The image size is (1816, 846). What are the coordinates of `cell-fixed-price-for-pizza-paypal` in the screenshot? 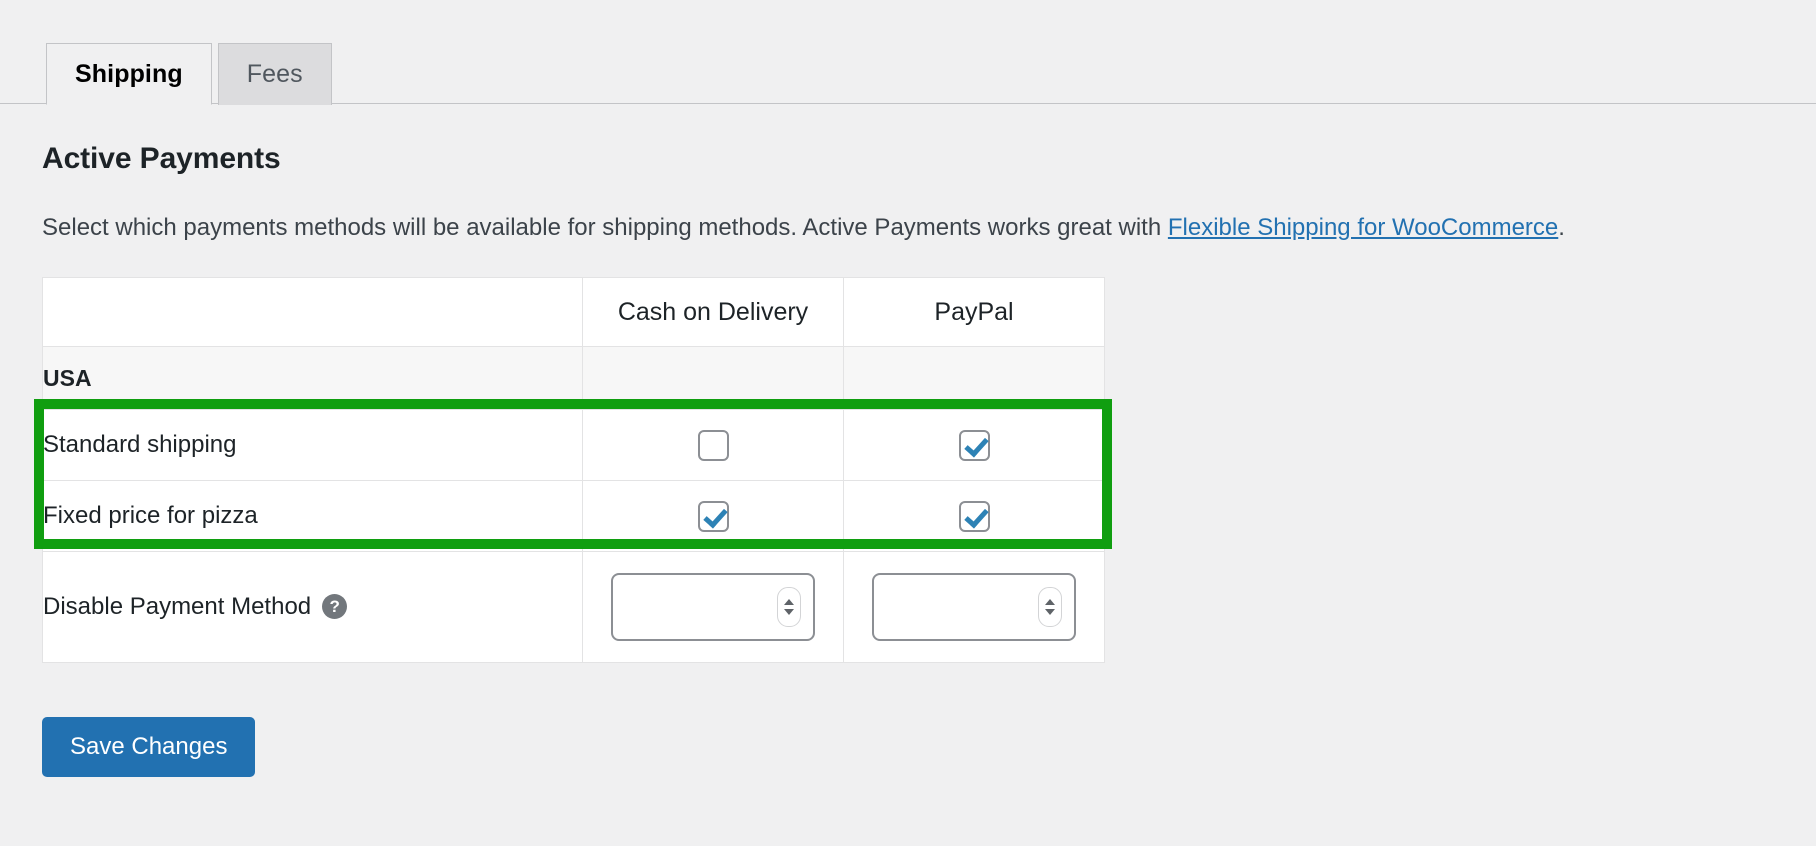 It's located at (974, 516).